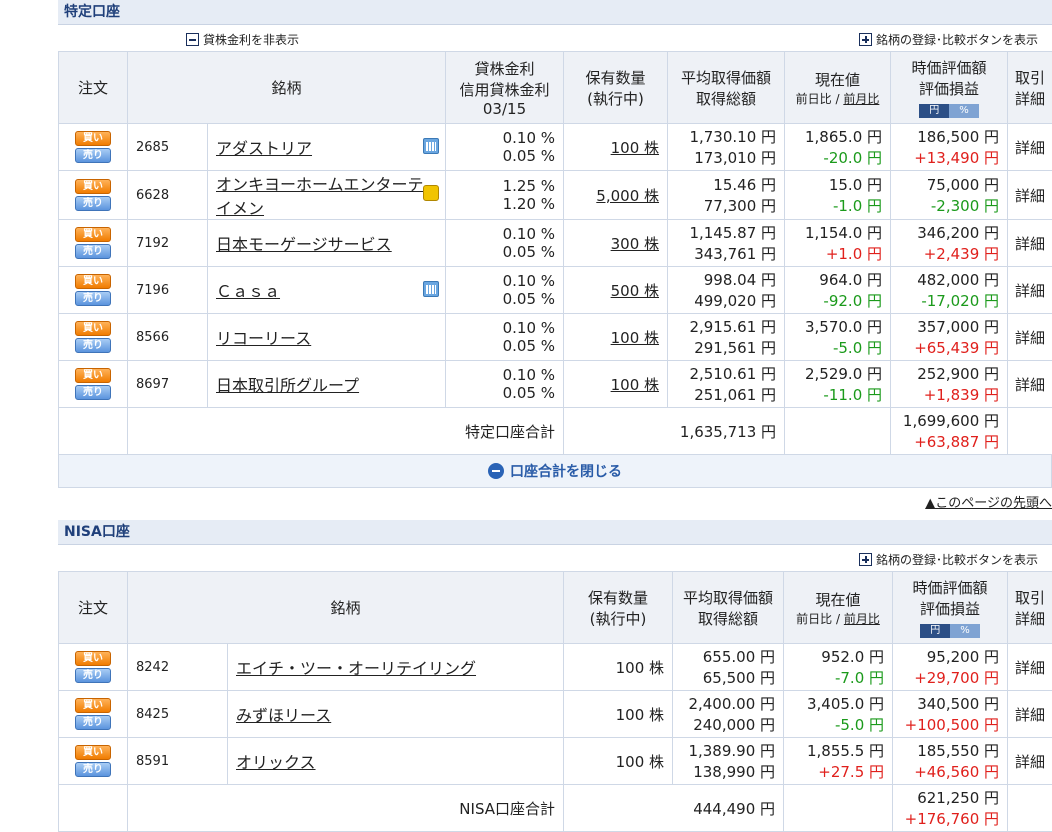  I want to click on stock-name-link: みずほリース, so click(283, 715).